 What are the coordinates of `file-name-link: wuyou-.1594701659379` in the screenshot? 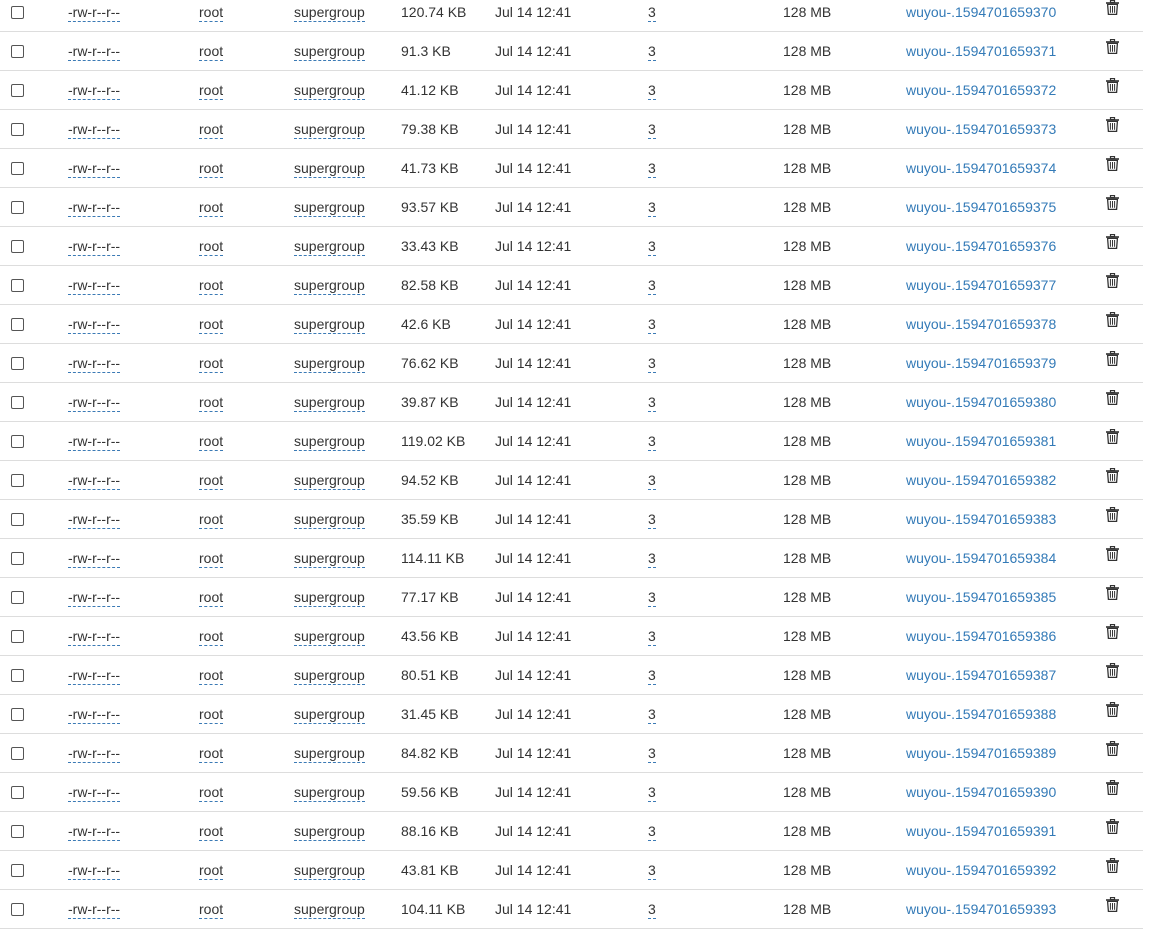 It's located at (981, 363).